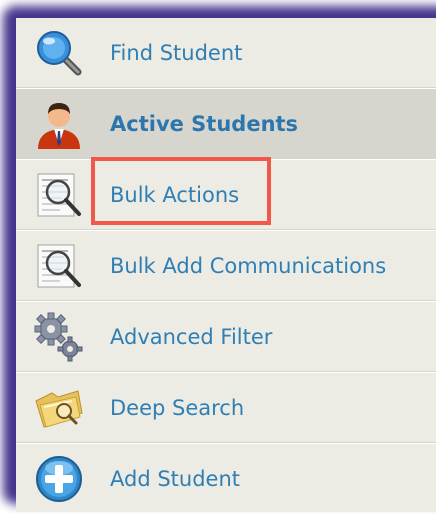 This screenshot has width=436, height=514. I want to click on folder-search-icon, so click(59, 409).